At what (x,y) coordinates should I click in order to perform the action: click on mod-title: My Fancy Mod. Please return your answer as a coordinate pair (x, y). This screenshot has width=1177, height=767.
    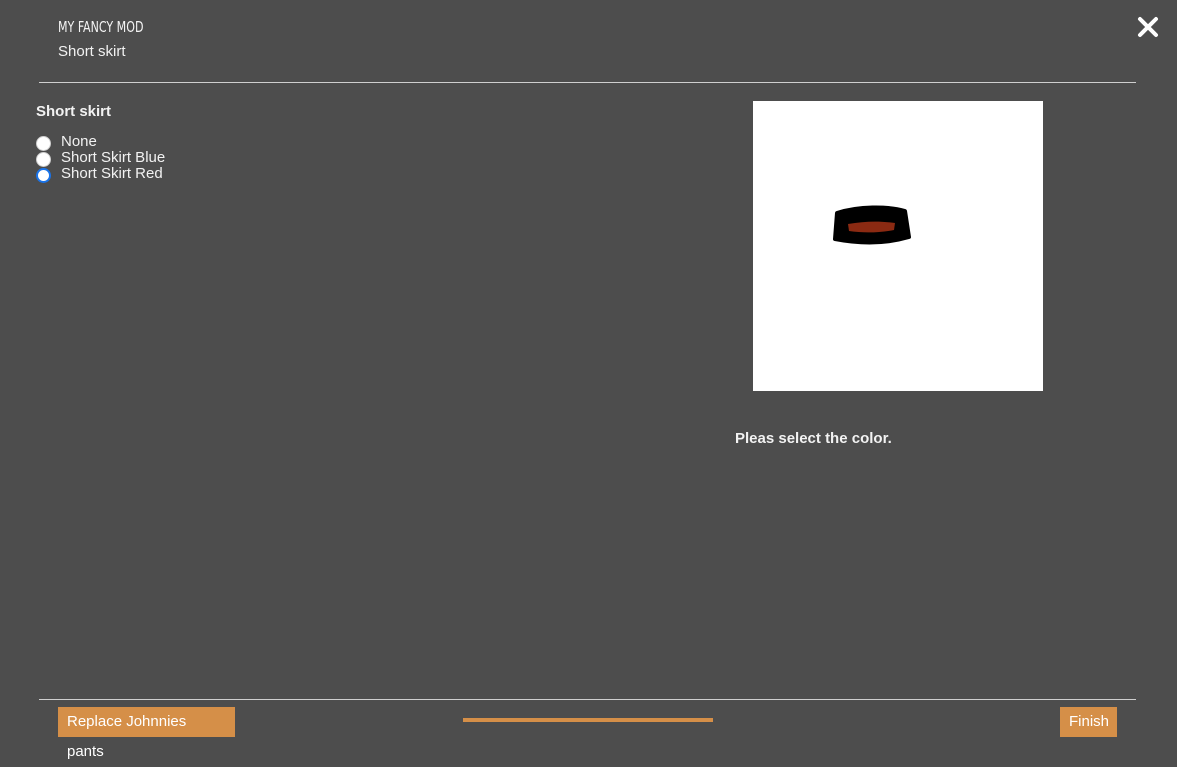
    Looking at the image, I should click on (101, 27).